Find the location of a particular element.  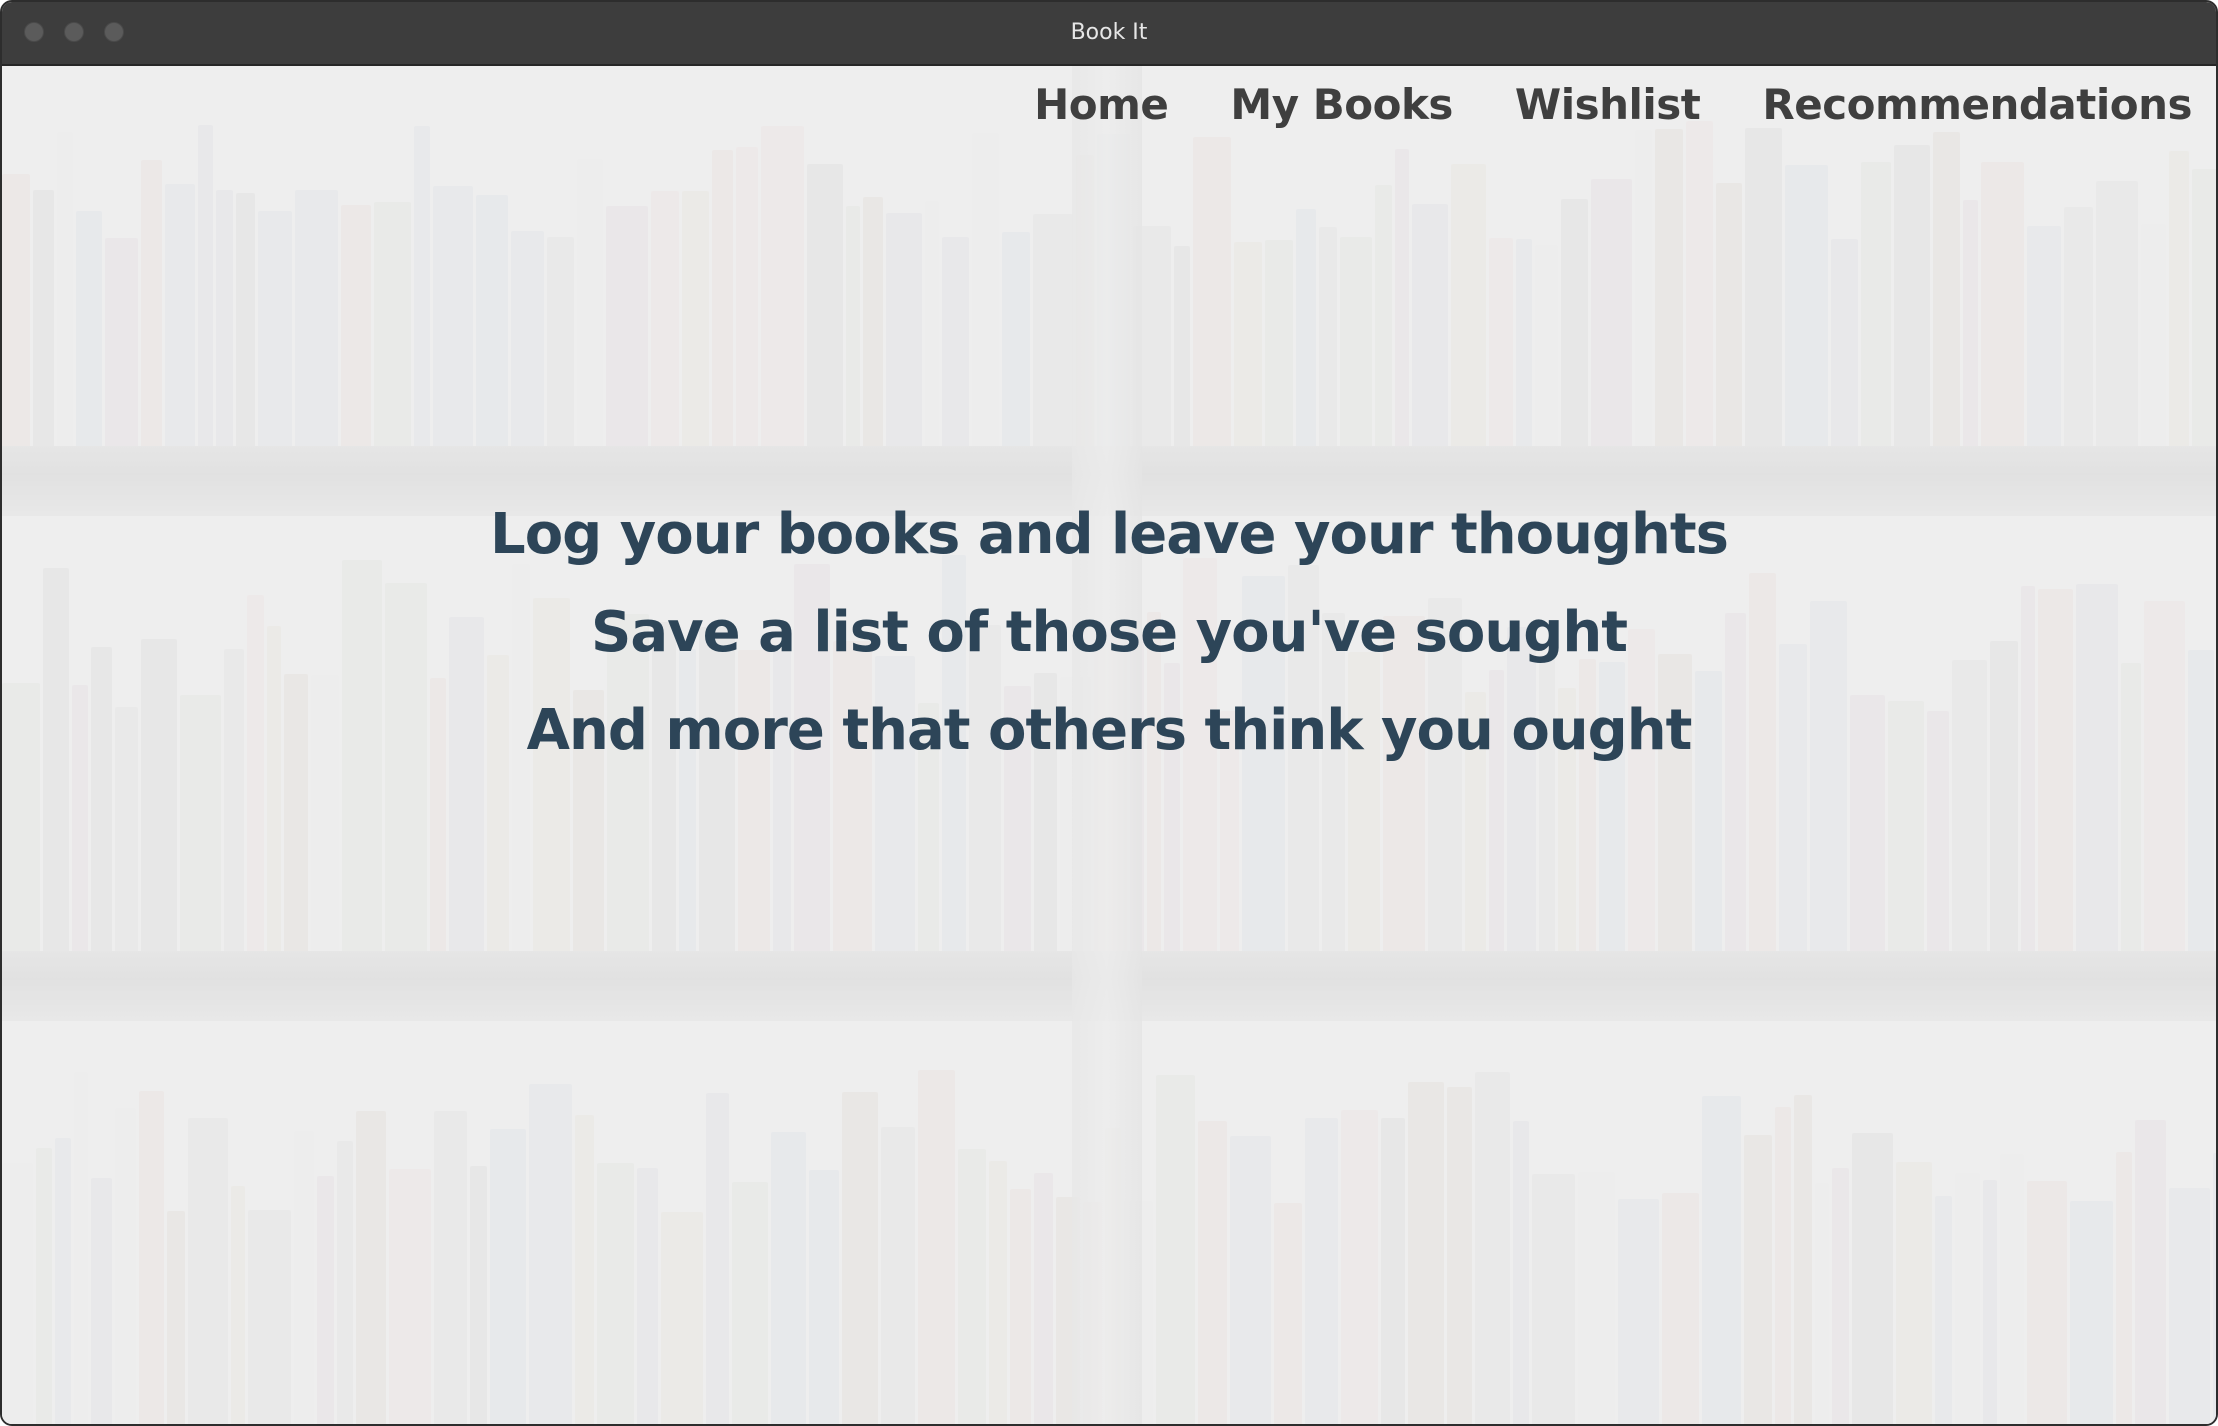

main-nav: Home My Books Wishlist Recommendations is located at coordinates (1582, 105).